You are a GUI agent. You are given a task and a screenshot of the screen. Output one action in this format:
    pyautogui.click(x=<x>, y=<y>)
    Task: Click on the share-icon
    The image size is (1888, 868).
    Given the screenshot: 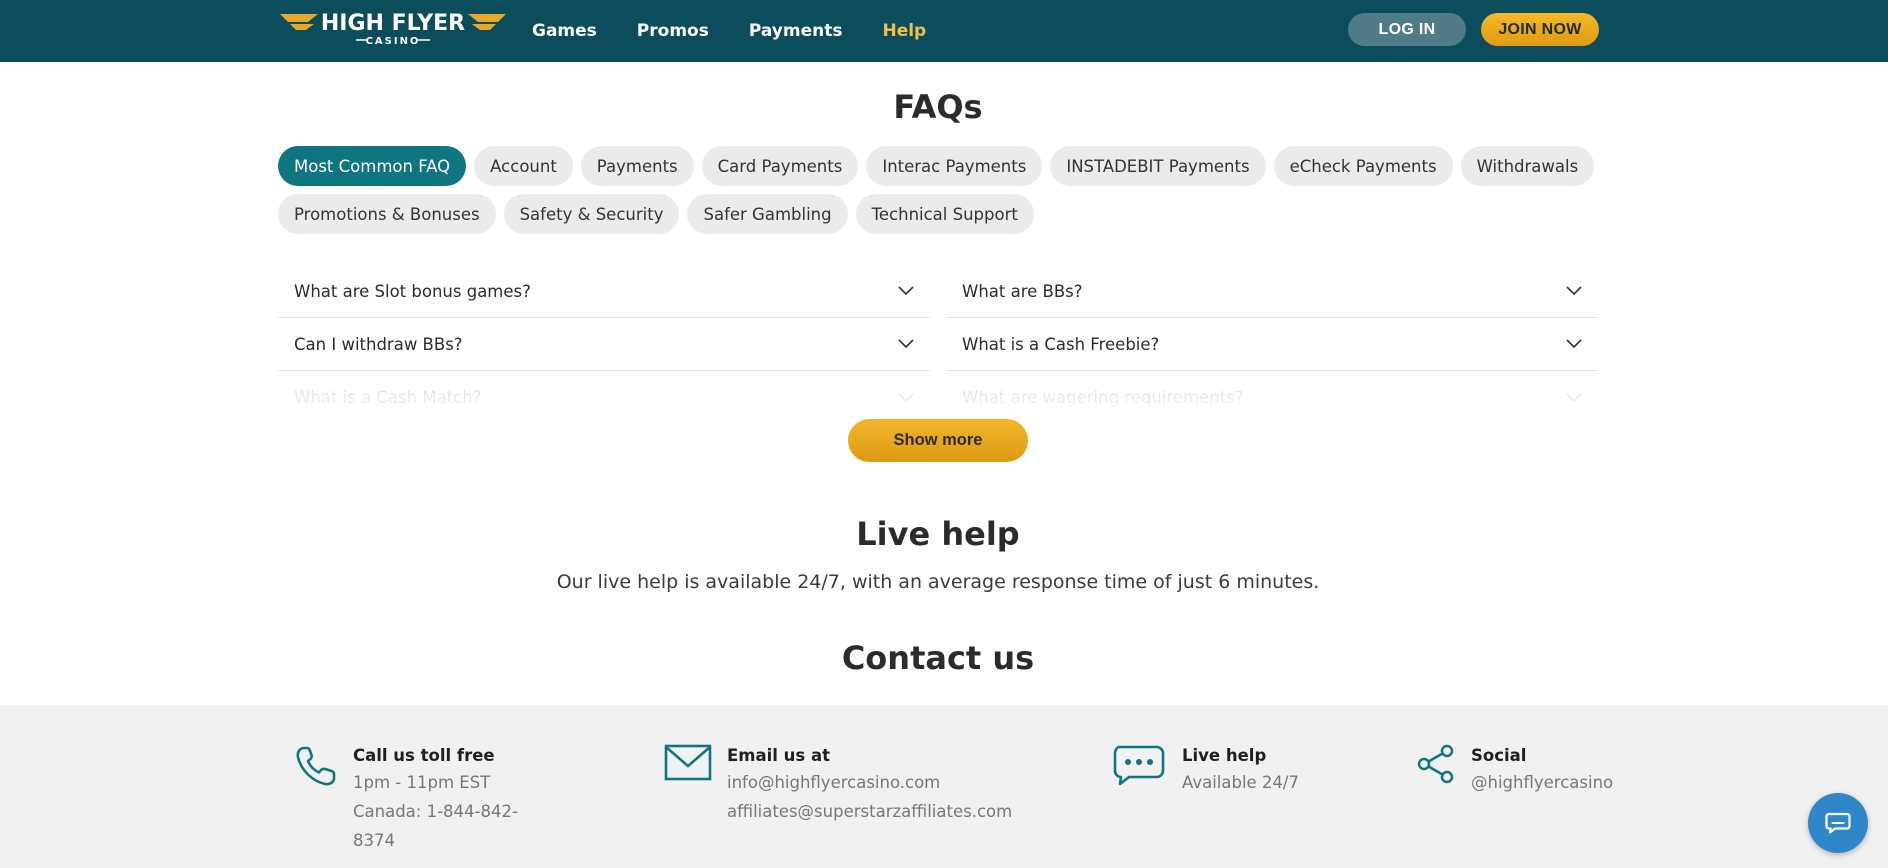 What is the action you would take?
    pyautogui.click(x=1435, y=764)
    